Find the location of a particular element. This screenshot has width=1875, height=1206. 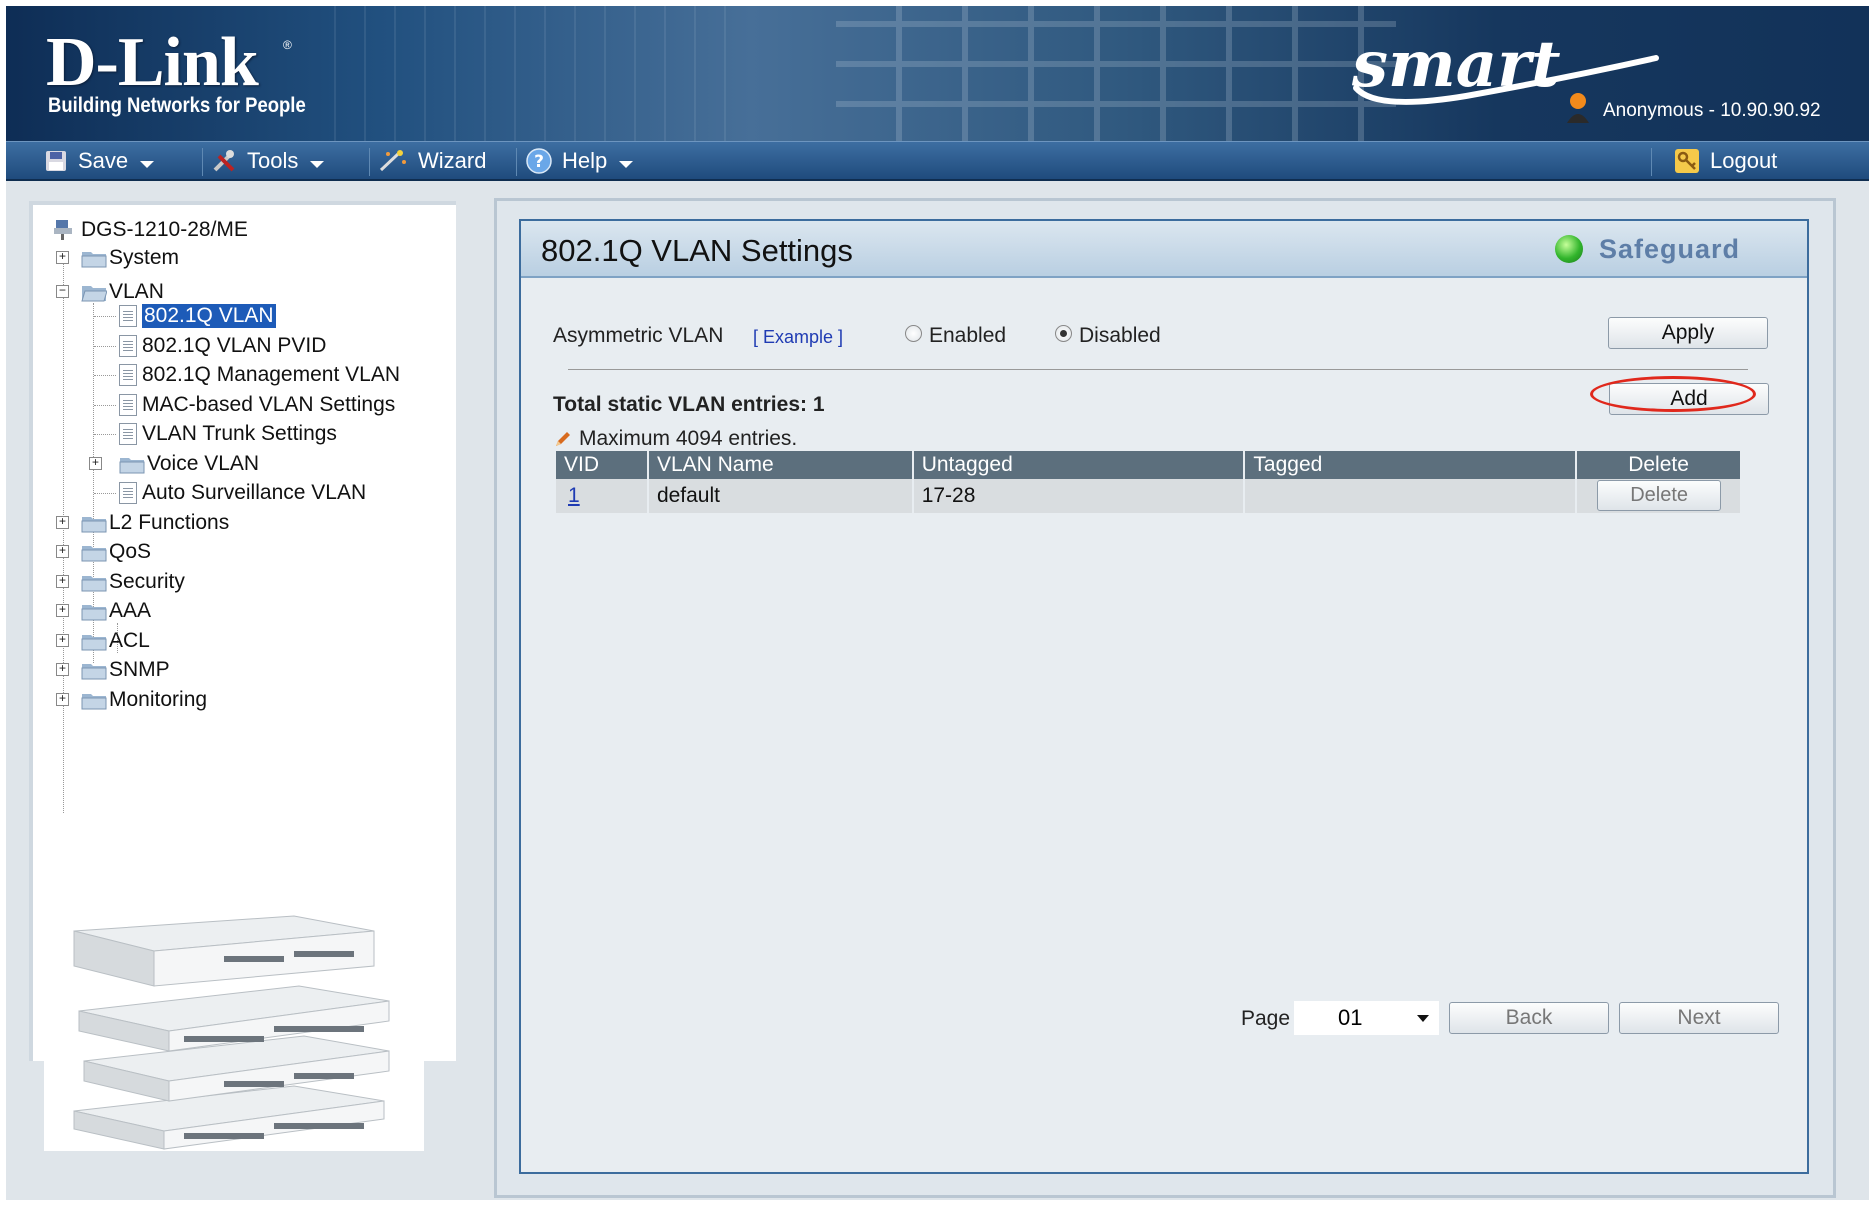

tree-item-management-vlan: 802.1Q Management VLAN is located at coordinates (259, 375).